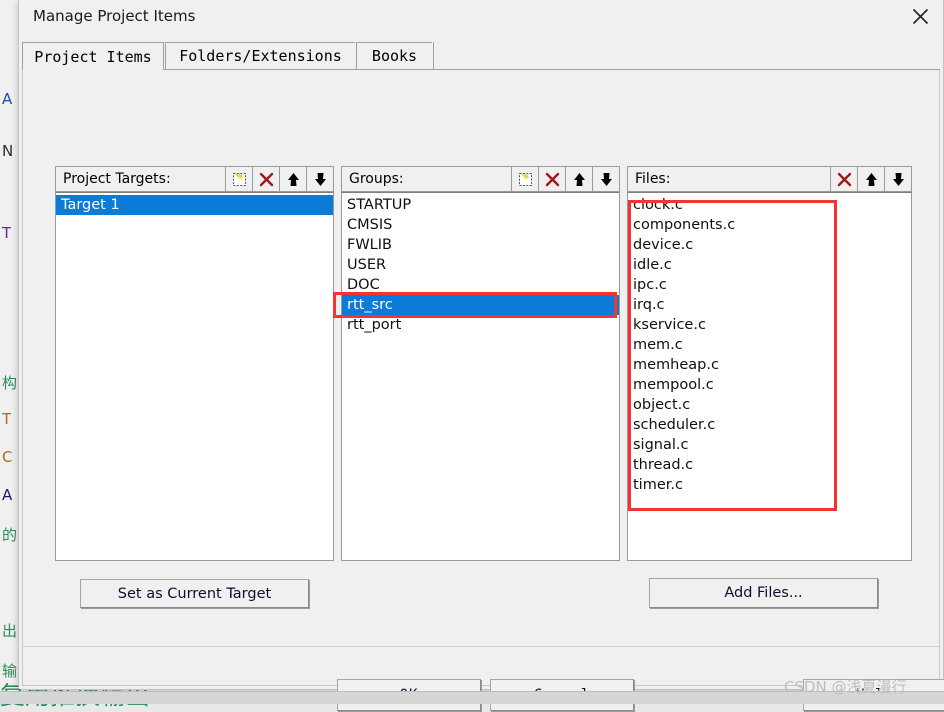 This screenshot has height=712, width=944. Describe the element at coordinates (769, 245) in the screenshot. I see `file-list-item: device.c` at that location.